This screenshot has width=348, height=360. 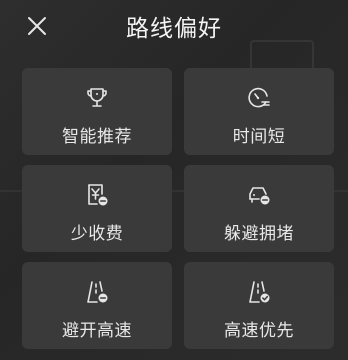 I want to click on option-label: 躲避拥堵, so click(x=259, y=234).